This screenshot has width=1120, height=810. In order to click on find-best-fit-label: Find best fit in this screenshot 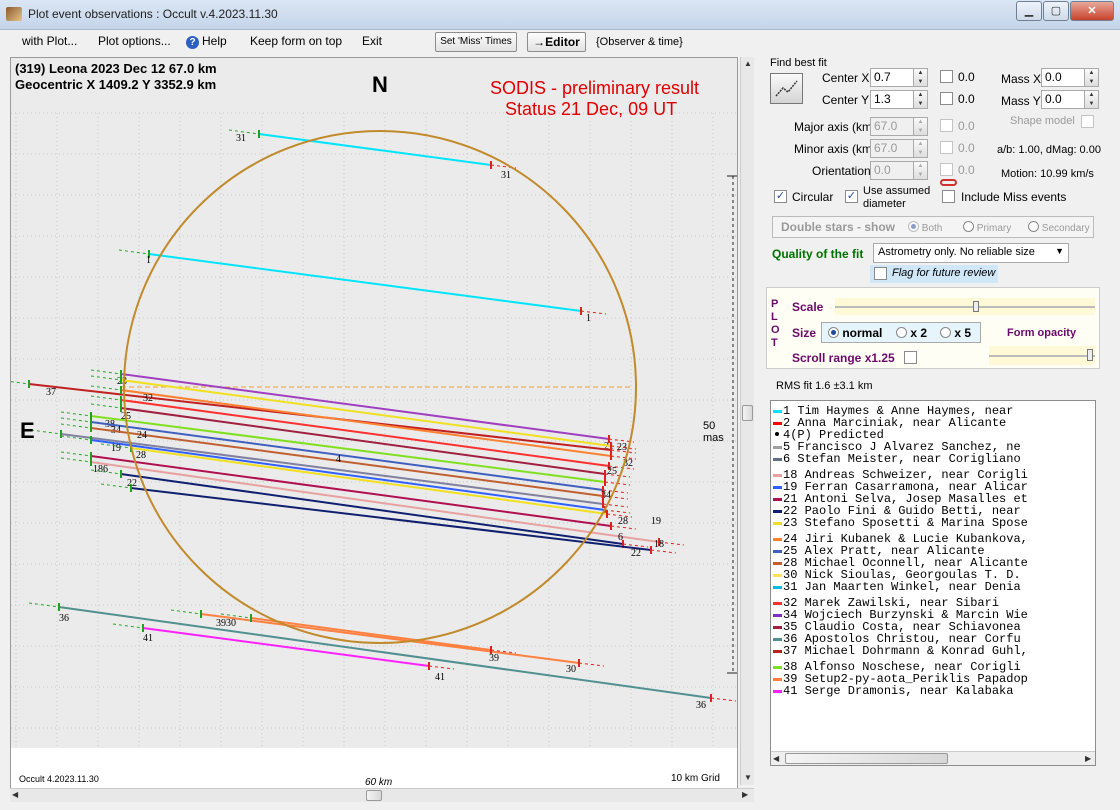, I will do `click(798, 63)`.